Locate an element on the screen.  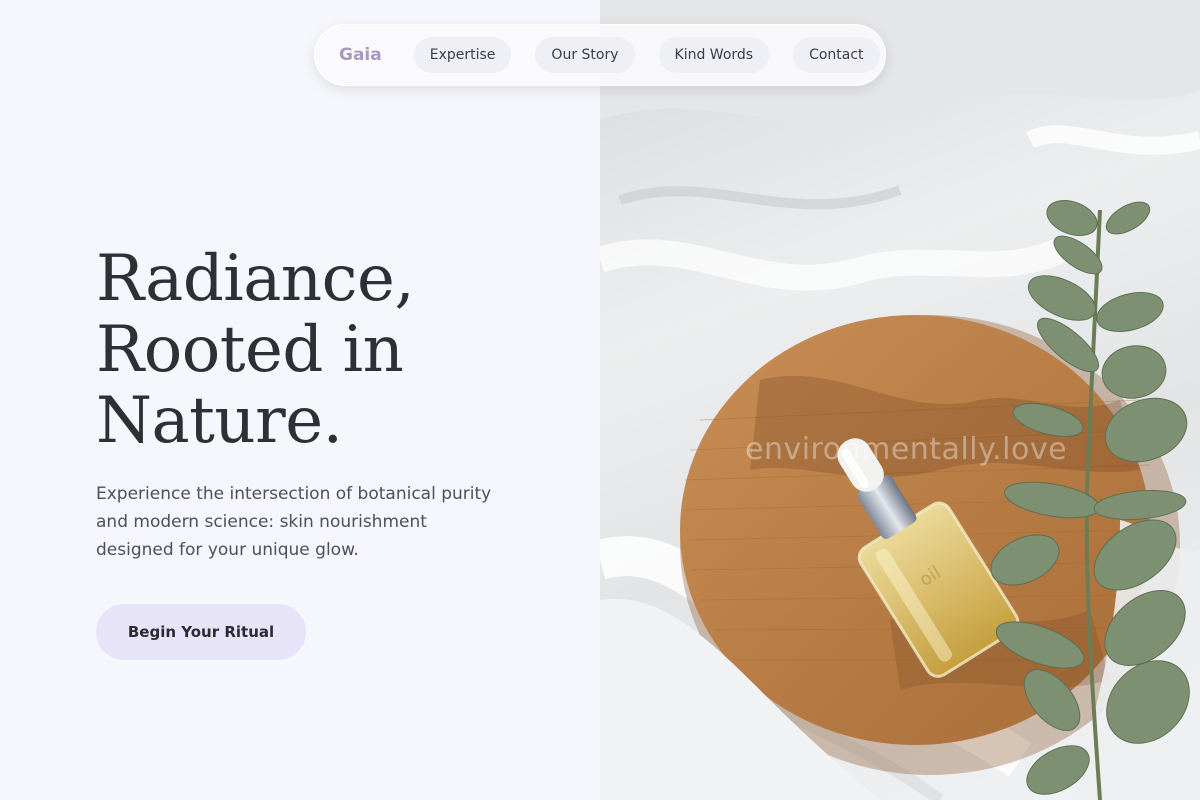
nav-link-contact: Contact is located at coordinates (836, 55).